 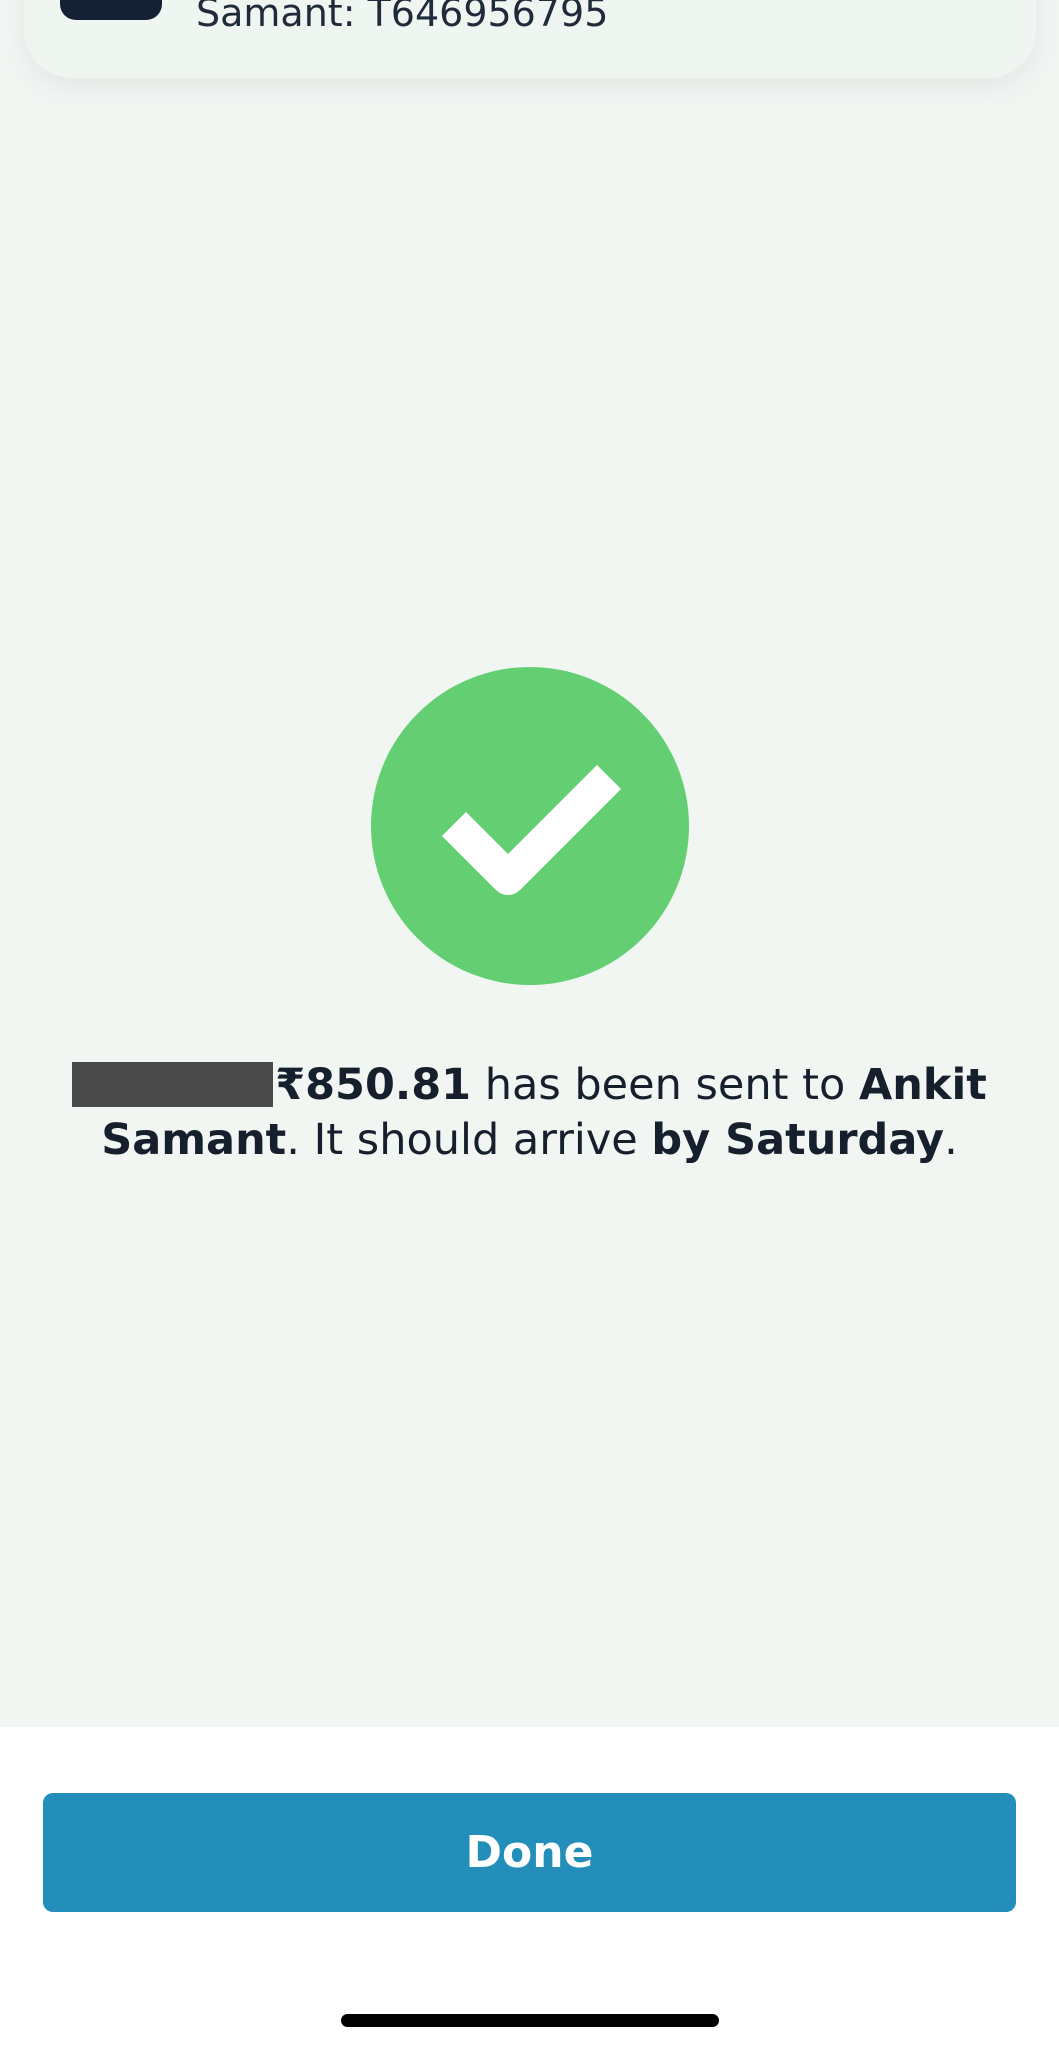 What do you see at coordinates (373, 1085) in the screenshot?
I see `sent-amount: ₹850.81` at bounding box center [373, 1085].